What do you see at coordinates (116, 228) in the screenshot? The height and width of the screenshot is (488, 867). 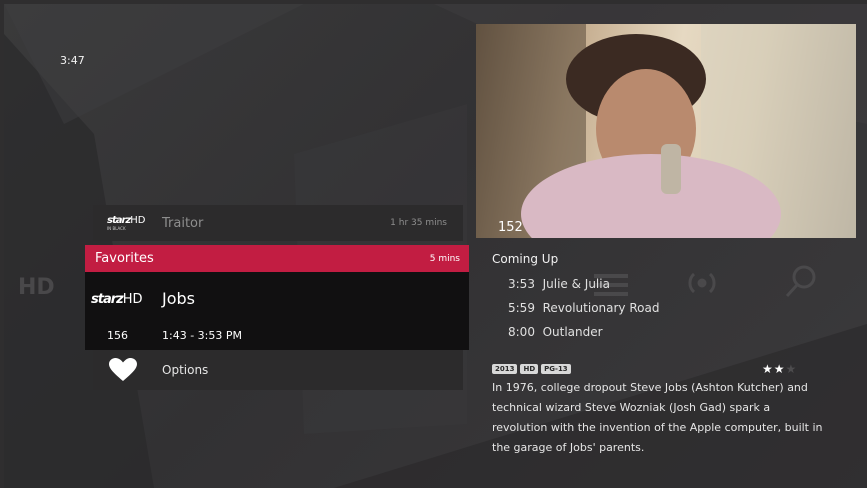 I see `network-subtitle: IN BLACK` at bounding box center [116, 228].